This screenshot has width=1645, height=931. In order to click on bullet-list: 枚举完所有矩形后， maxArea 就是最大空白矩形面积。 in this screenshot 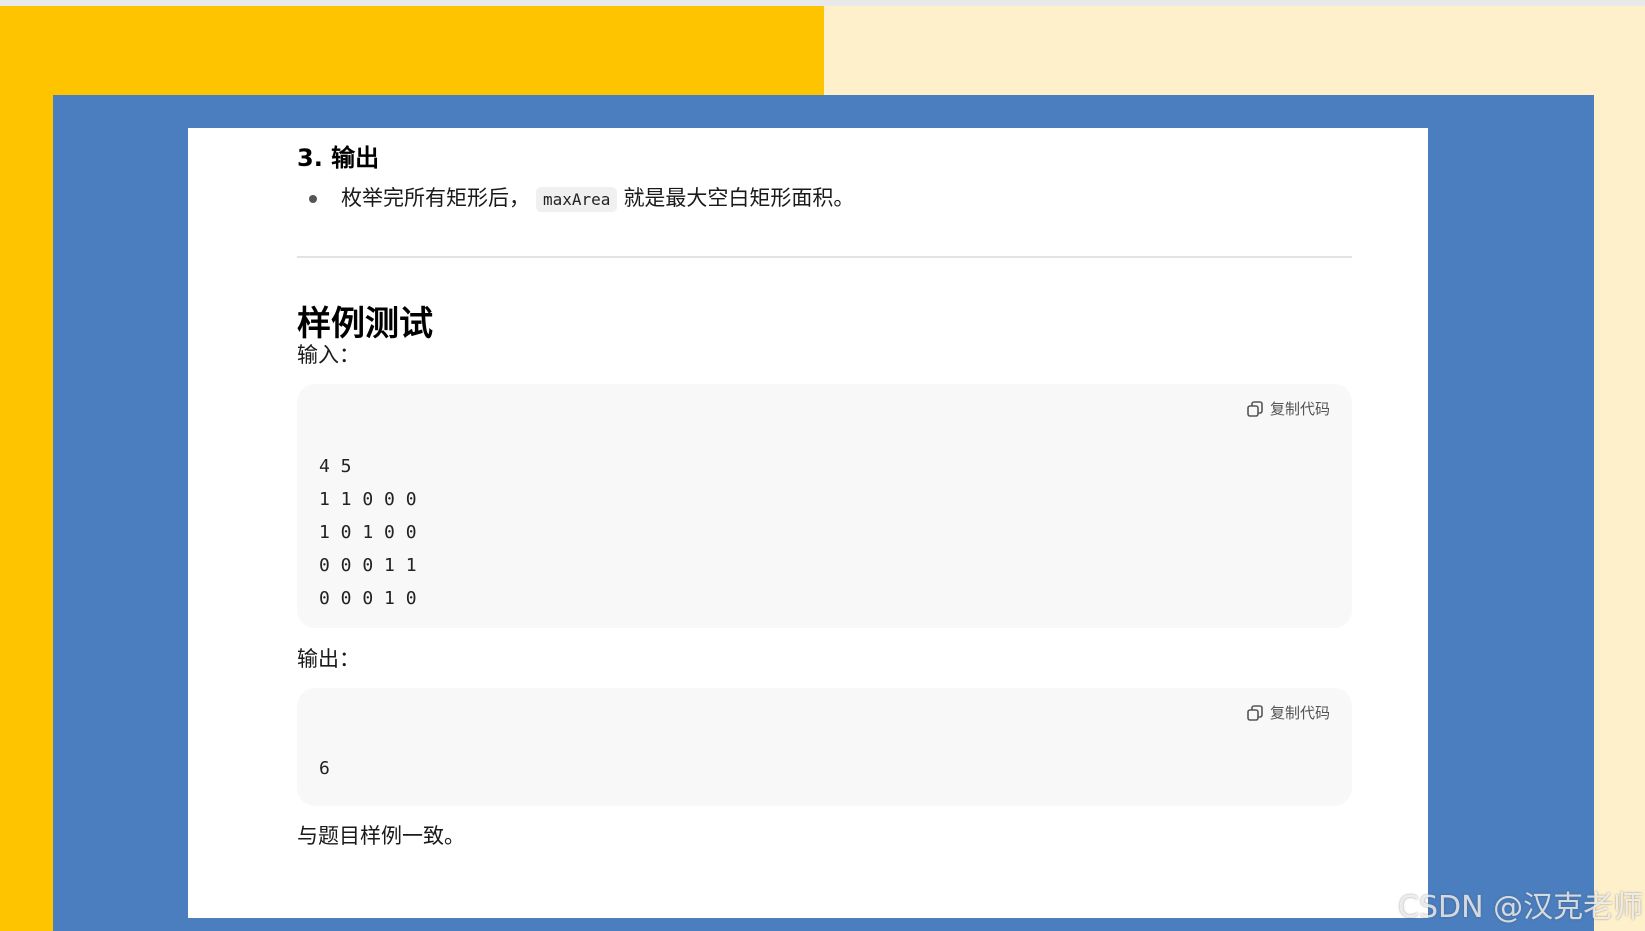, I will do `click(824, 199)`.